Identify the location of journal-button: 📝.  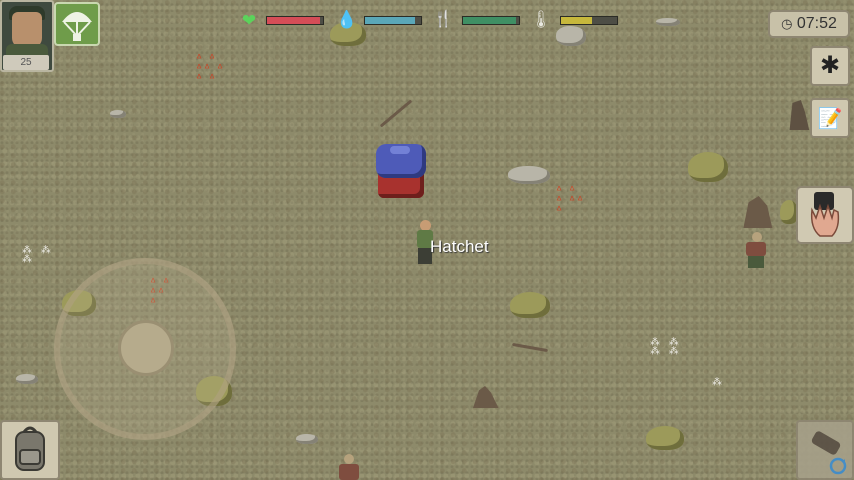
(830, 118).